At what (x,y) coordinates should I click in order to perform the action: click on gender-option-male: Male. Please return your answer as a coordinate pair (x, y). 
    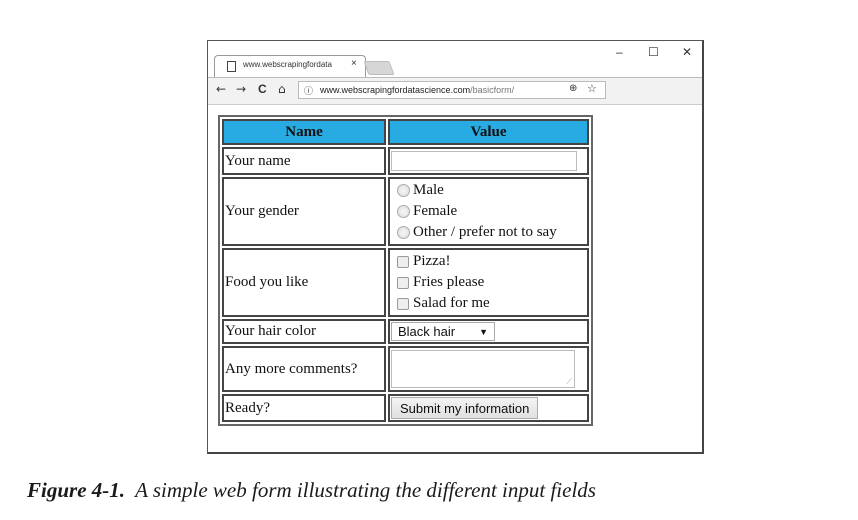
    Looking at the image, I should click on (488, 190).